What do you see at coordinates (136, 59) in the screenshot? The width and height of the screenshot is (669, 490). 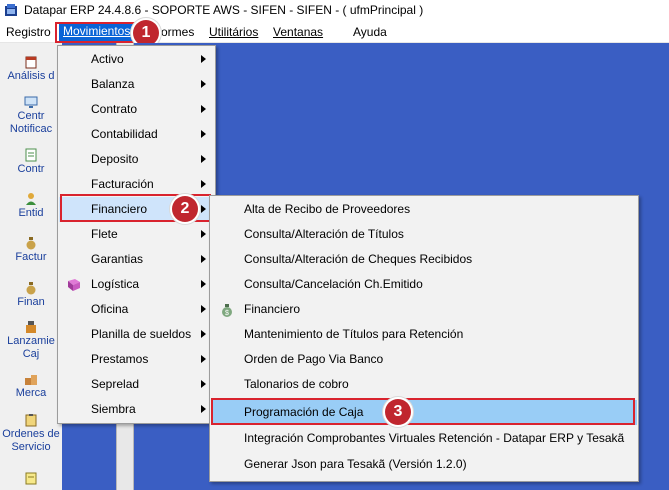 I see `menu-item-activo: Activo` at bounding box center [136, 59].